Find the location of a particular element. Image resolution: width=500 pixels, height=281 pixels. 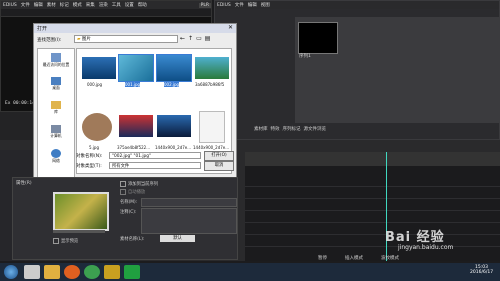

tab-effects: 特效 is located at coordinates (275, 129).